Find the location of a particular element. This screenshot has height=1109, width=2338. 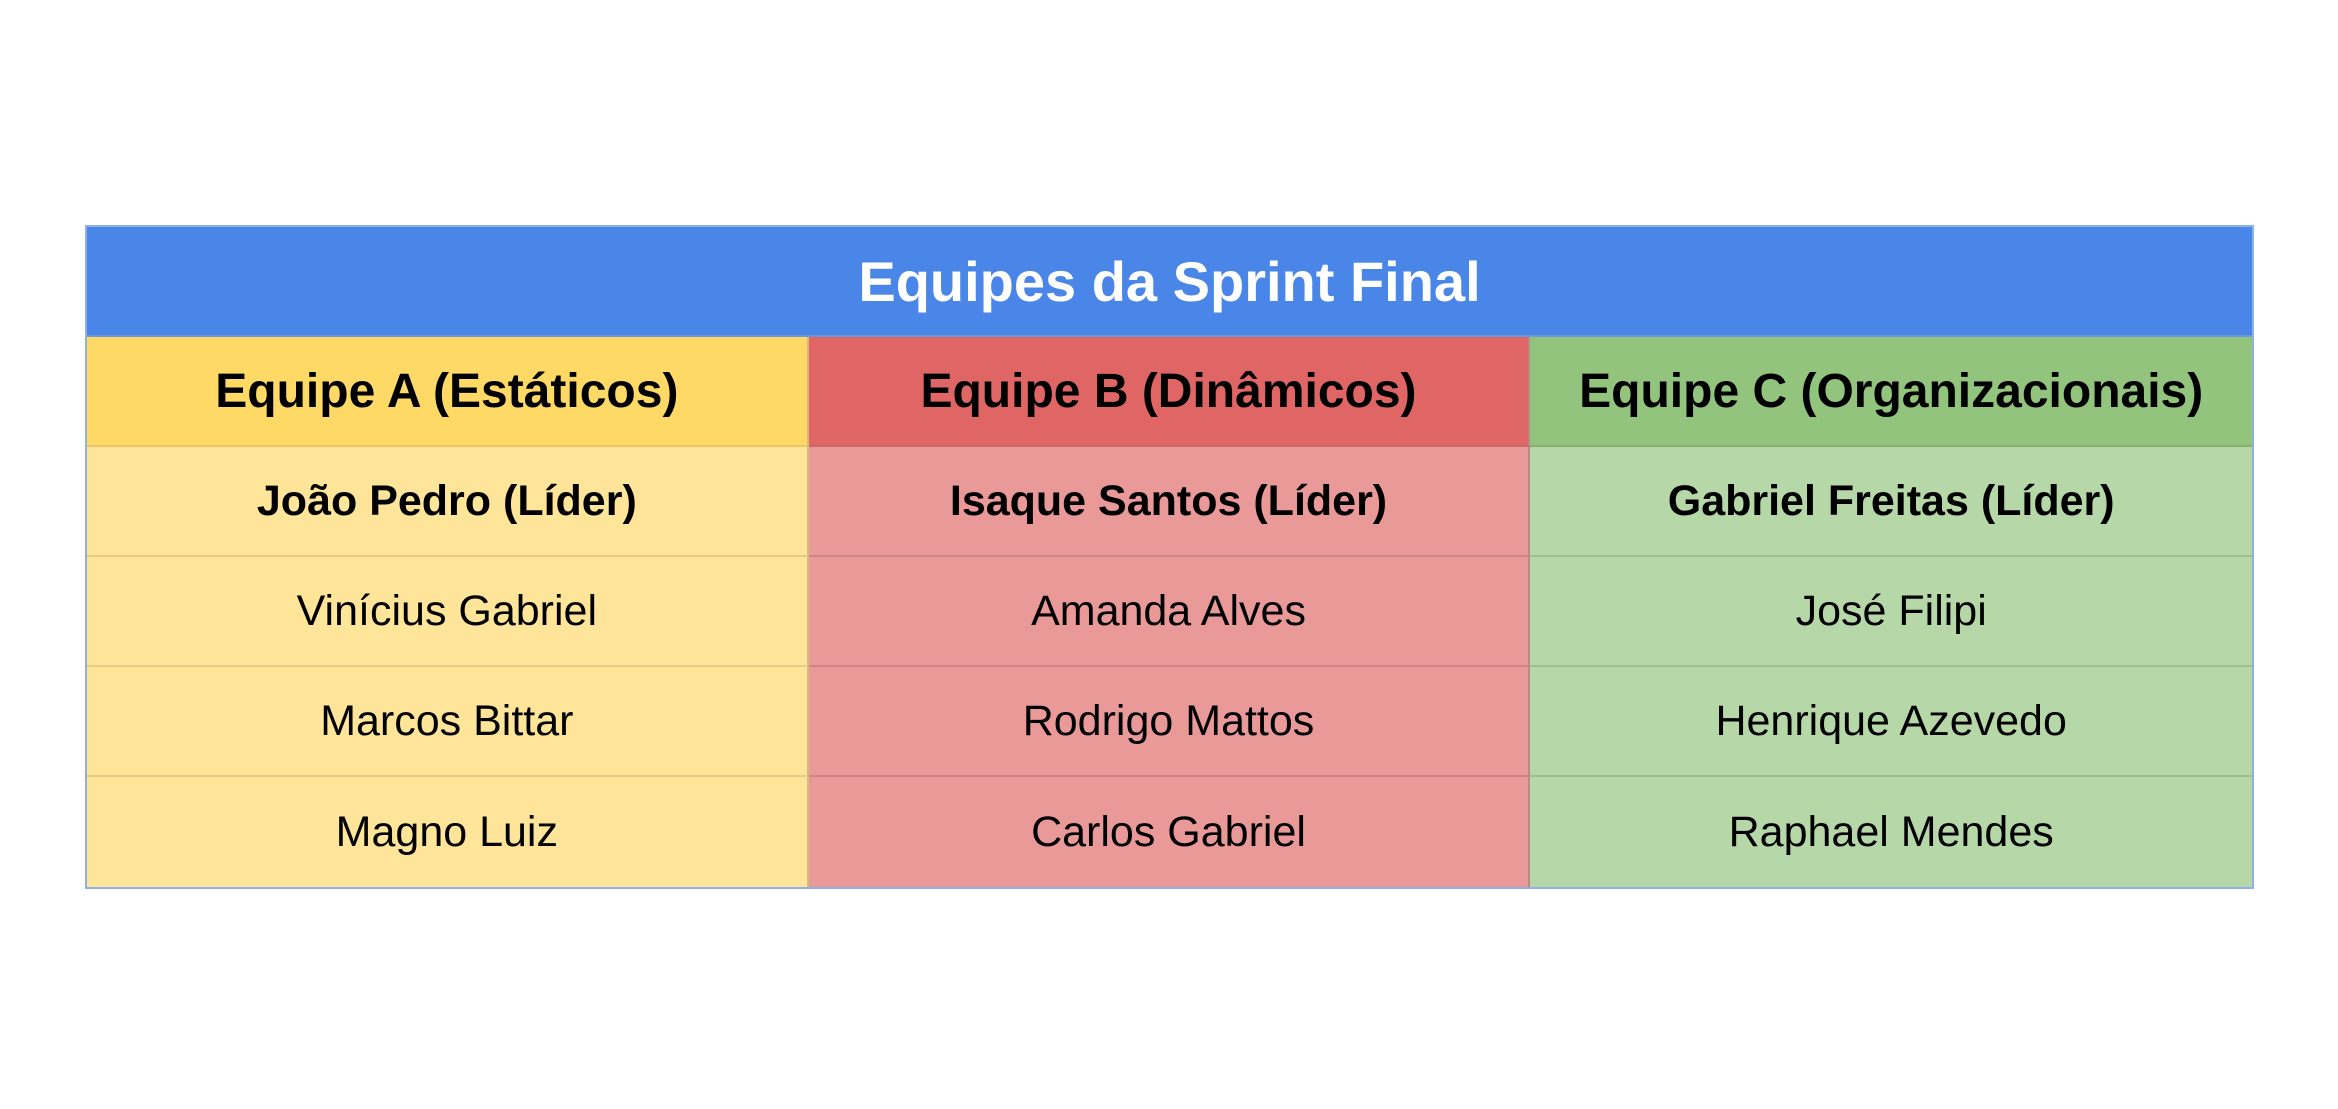

team-c-header: Equipe C (Organizacionais) is located at coordinates (1891, 392).